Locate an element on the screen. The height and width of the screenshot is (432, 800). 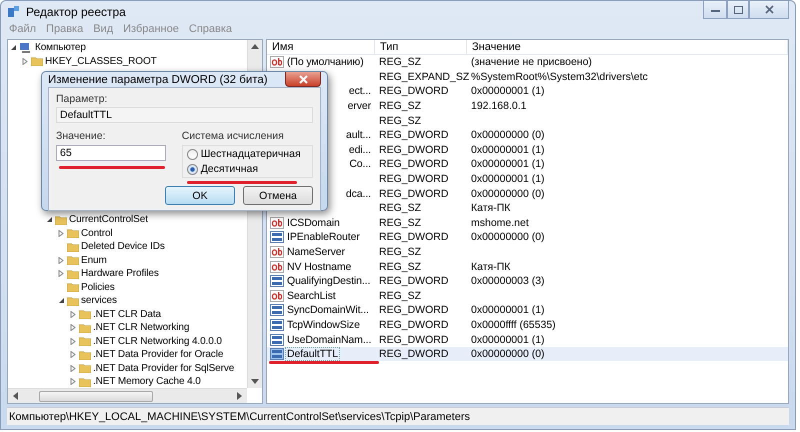
tree-item: .NET Data Provider for SqlServe is located at coordinates (163, 368).